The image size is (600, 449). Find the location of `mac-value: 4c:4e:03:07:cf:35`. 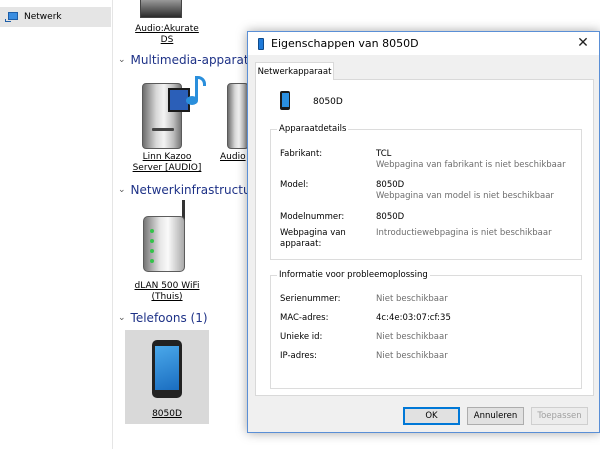

mac-value: 4c:4e:03:07:cf:35 is located at coordinates (413, 318).